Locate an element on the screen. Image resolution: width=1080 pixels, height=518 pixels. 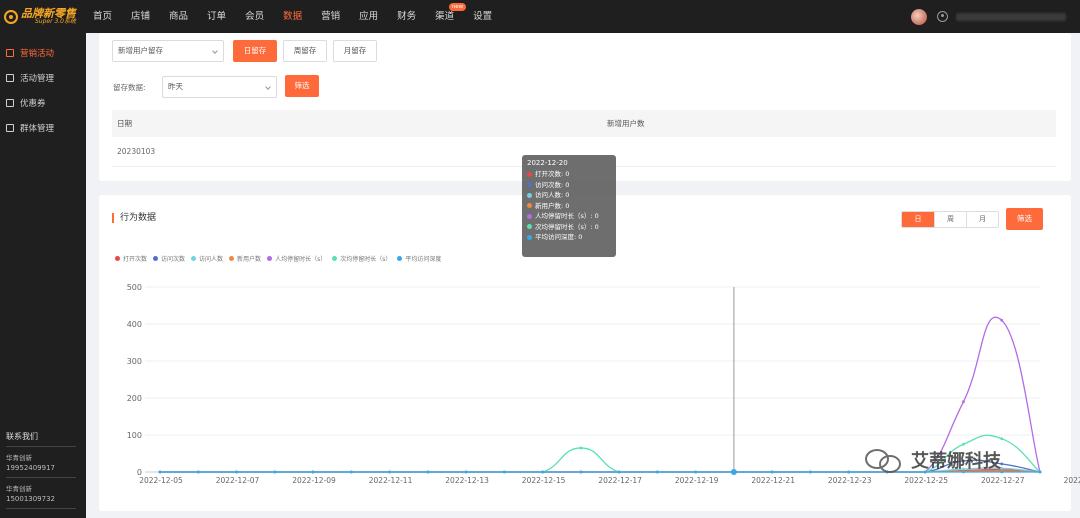
tooltip-row: 打开次数: 0 is located at coordinates (569, 174).